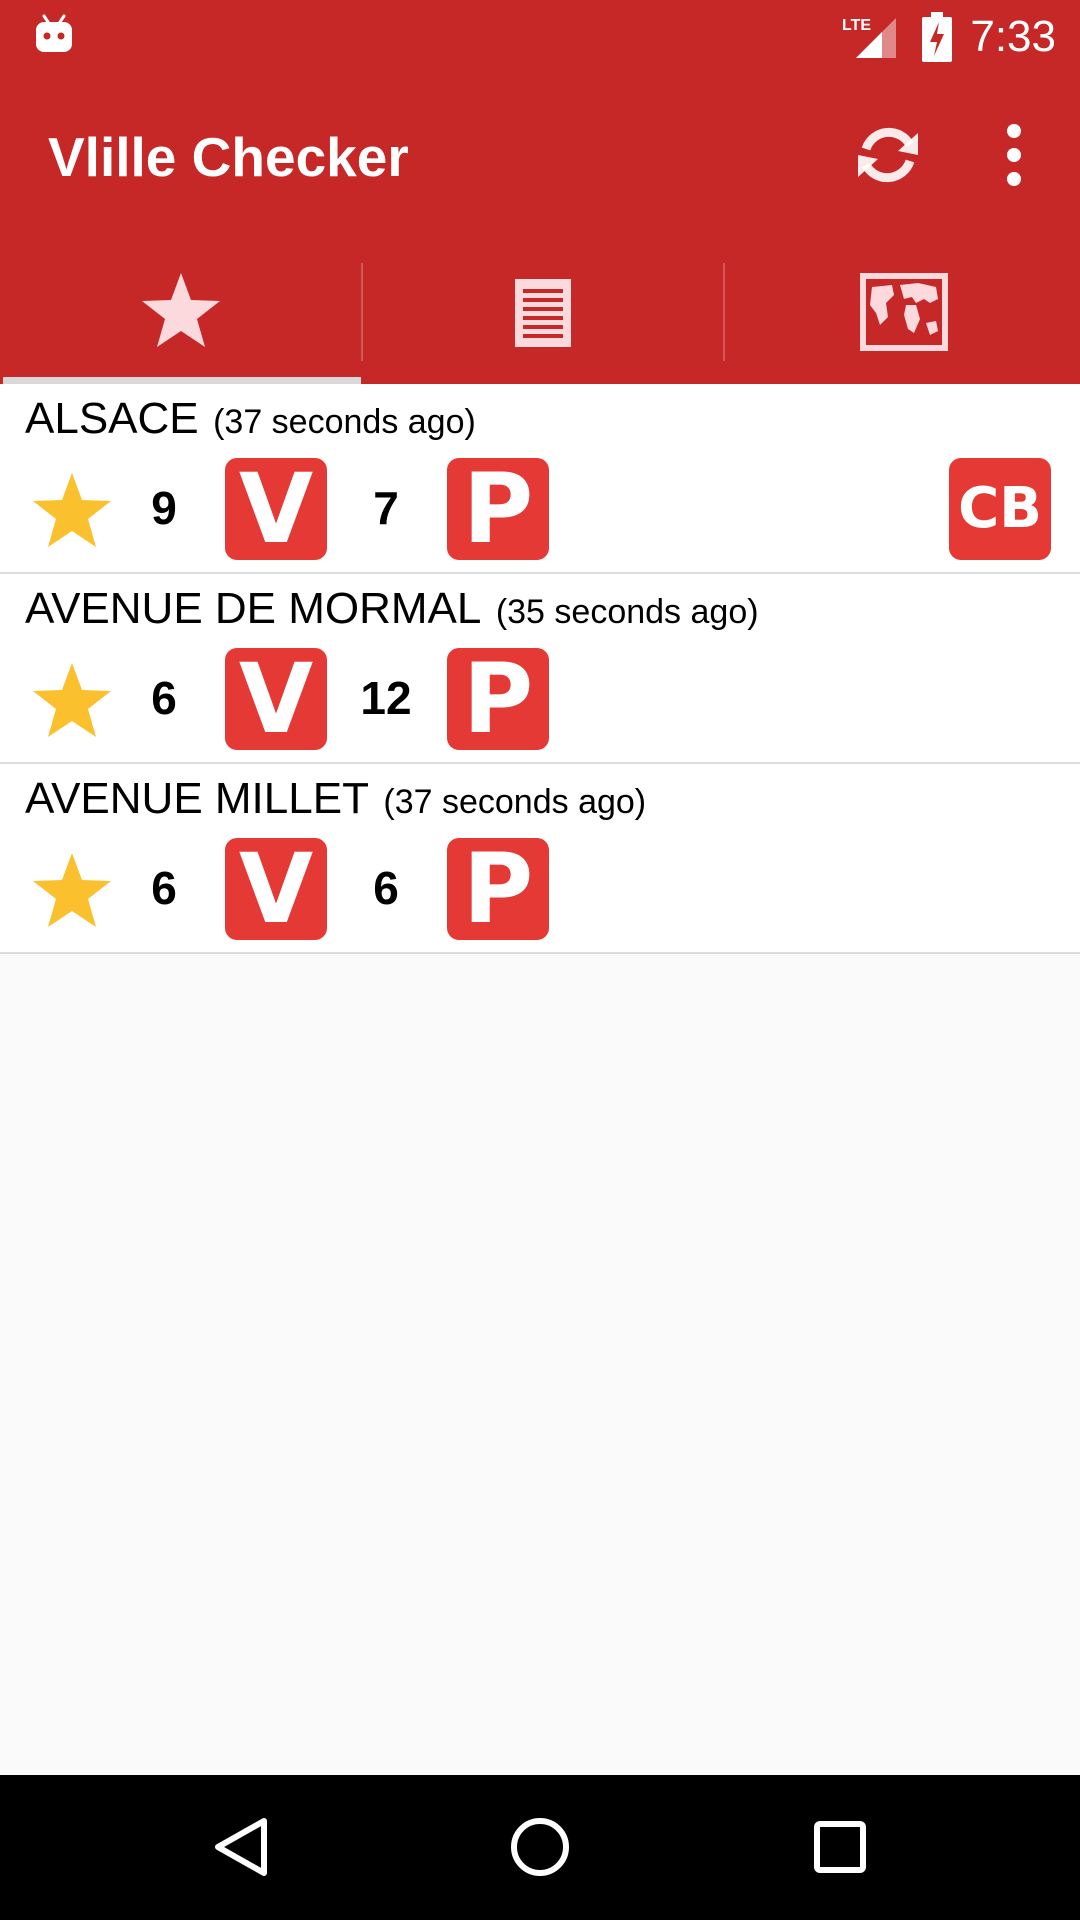 Image resolution: width=1080 pixels, height=1920 pixels. I want to click on tab-favorites, so click(180, 313).